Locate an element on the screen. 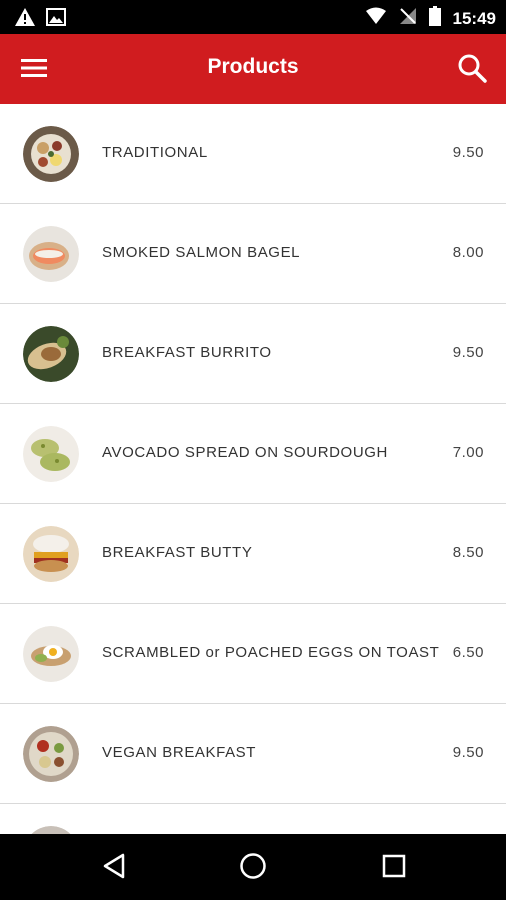 The width and height of the screenshot is (506, 900). product-row: SMOKED SALMON BAGEL 8.00 is located at coordinates (253, 254).